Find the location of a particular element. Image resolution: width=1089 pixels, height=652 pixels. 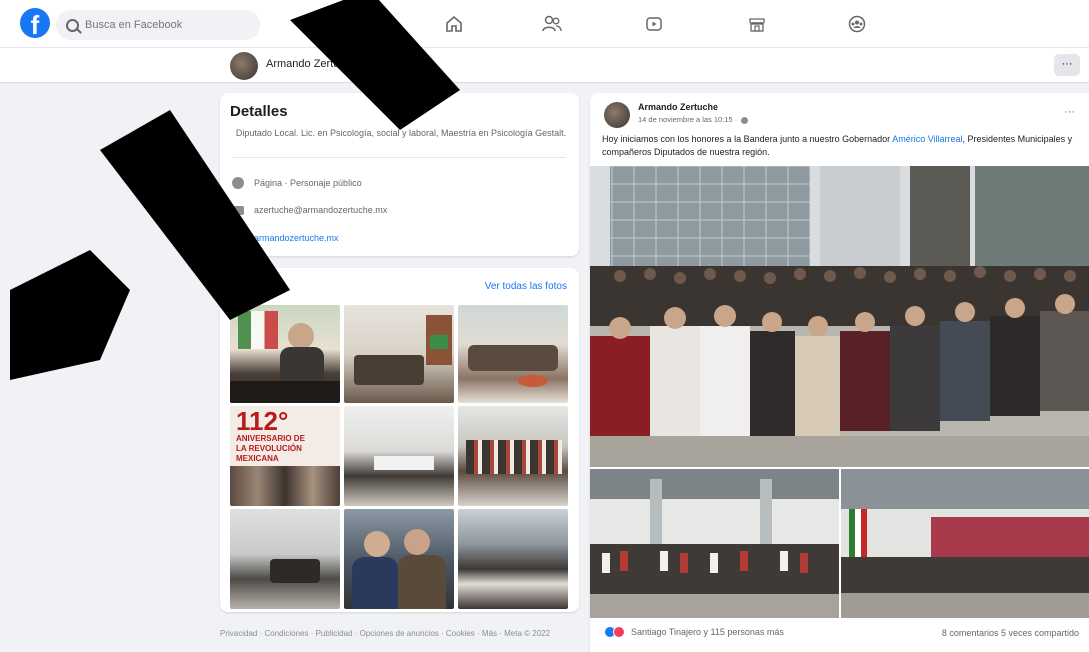

details-category-text: Página · Personaje público is located at coordinates (308, 183).